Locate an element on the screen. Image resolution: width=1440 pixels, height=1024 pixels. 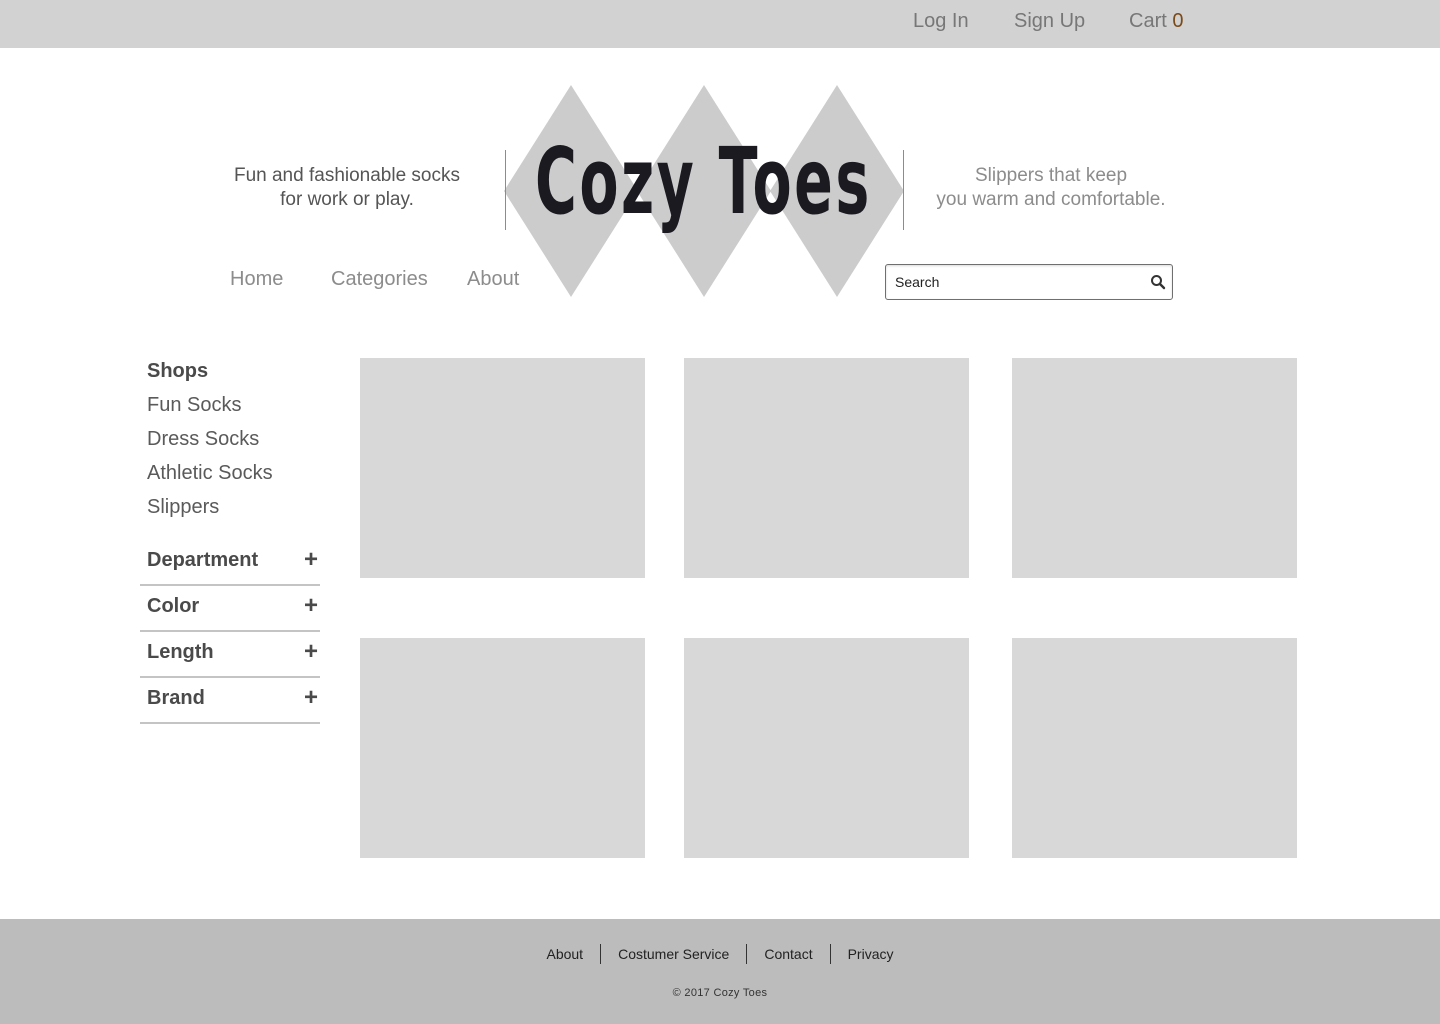
filter-label: Brand is located at coordinates (176, 698).